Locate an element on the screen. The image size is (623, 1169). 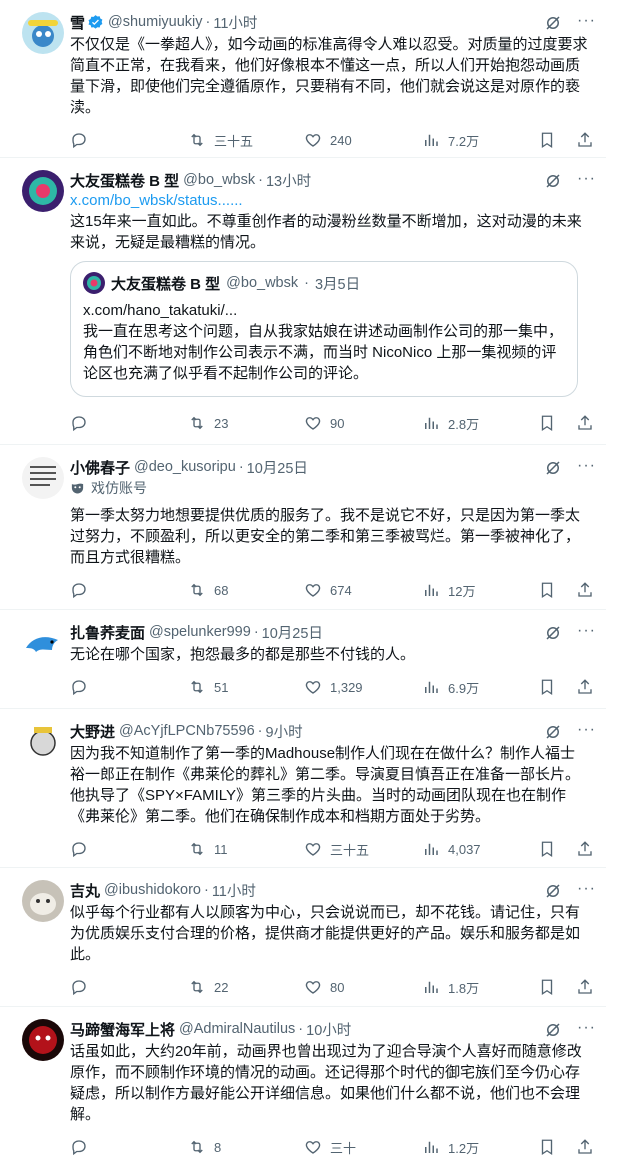
display-name: 大友蛋糕卷 B 型 is located at coordinates (124, 180).